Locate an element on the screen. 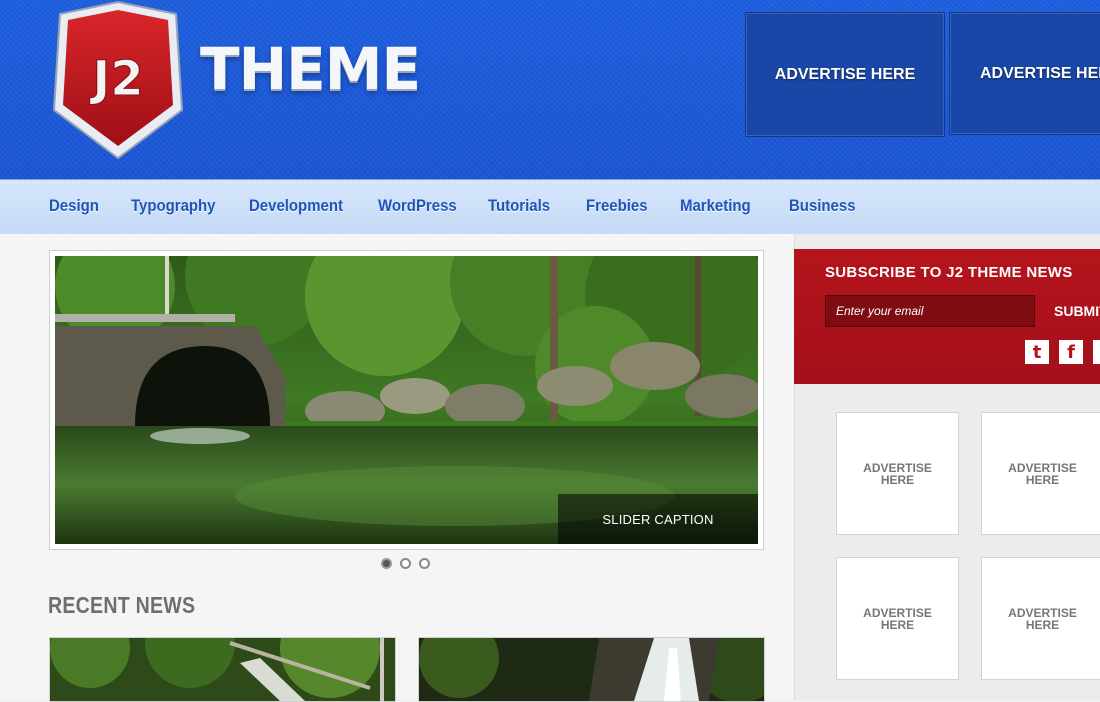 The width and height of the screenshot is (1100, 702). slider-pagination is located at coordinates (405, 563).